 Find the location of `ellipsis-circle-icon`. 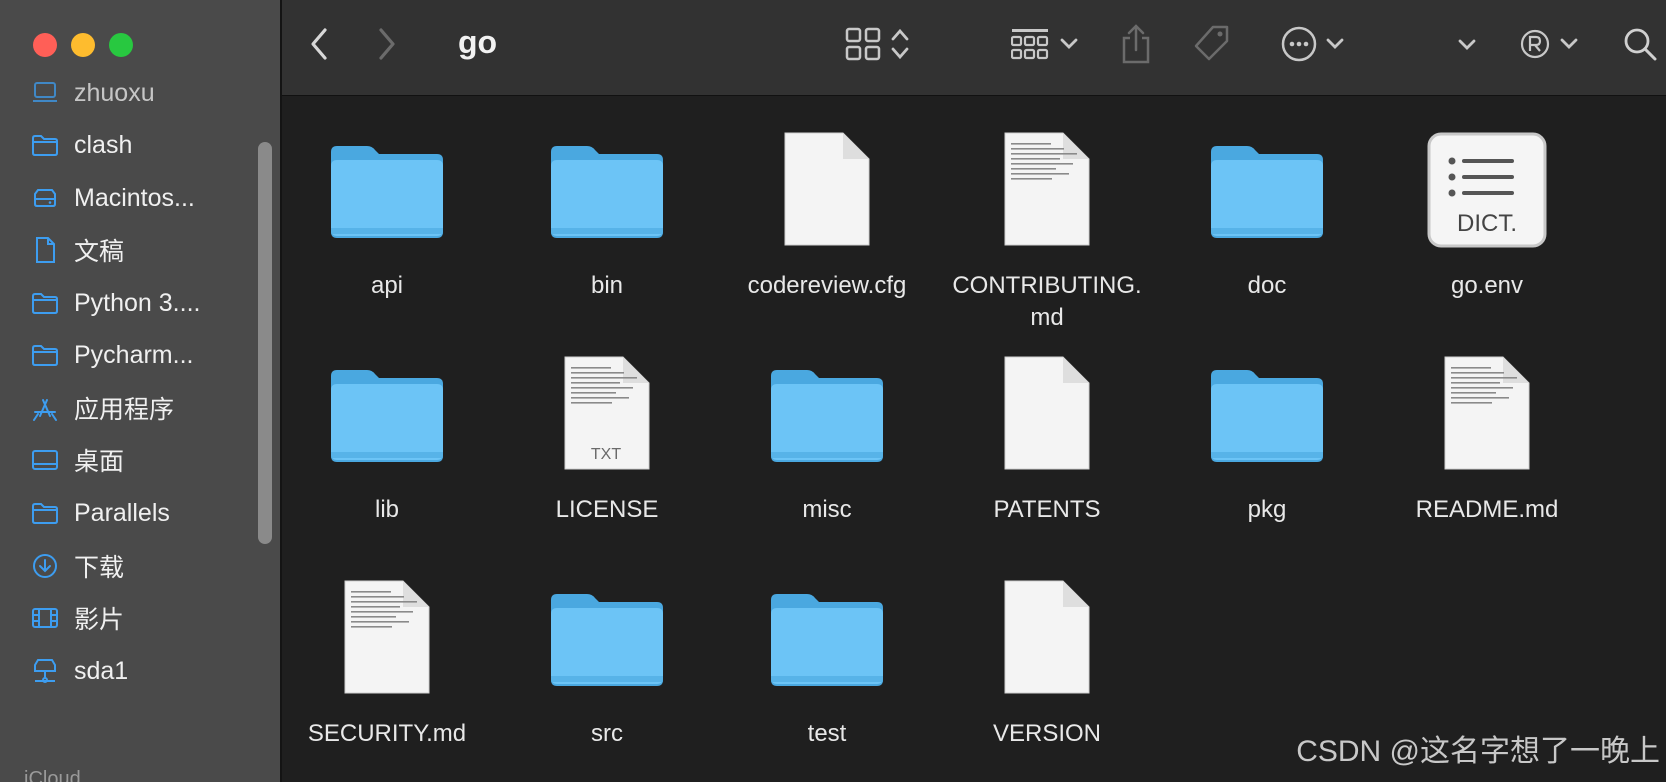

ellipsis-circle-icon is located at coordinates (1299, 44).